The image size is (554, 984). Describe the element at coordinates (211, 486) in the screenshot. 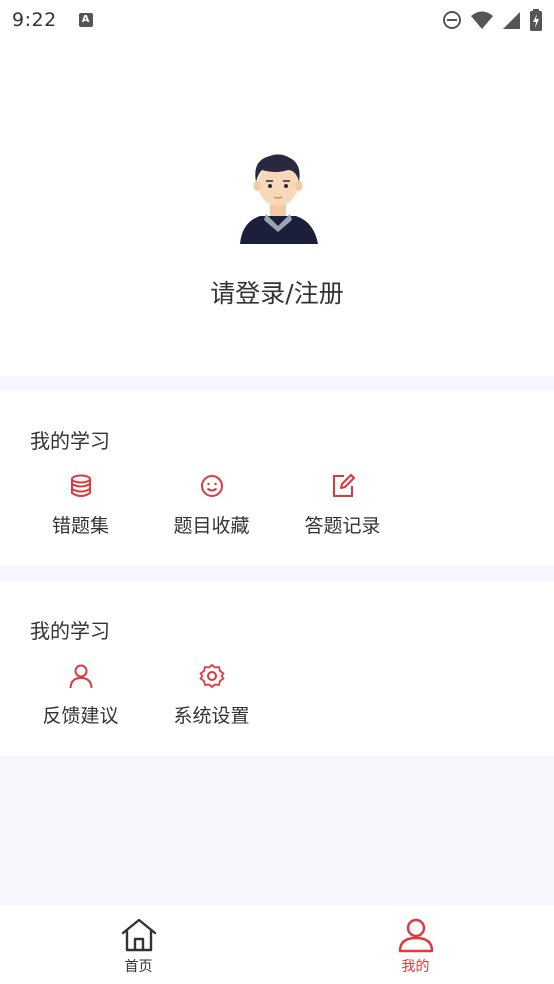

I see `smiley-icon` at that location.